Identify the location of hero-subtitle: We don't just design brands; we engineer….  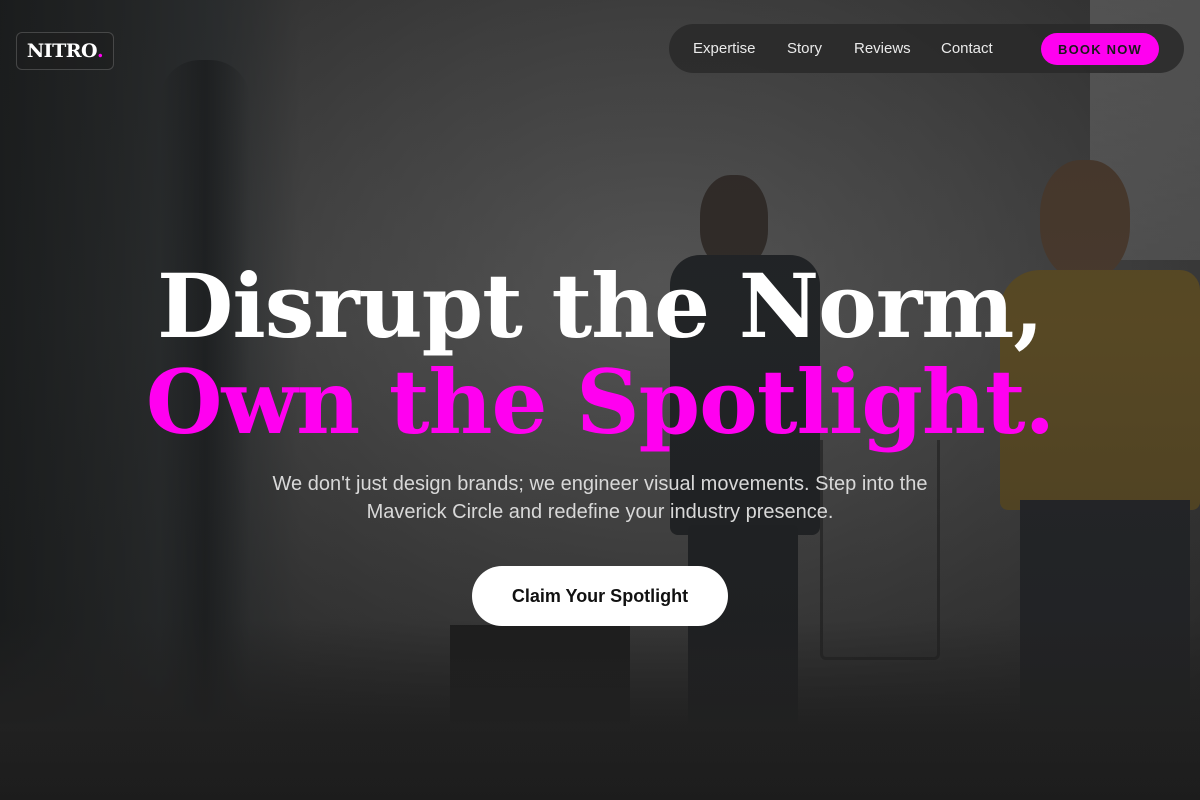
(600, 498).